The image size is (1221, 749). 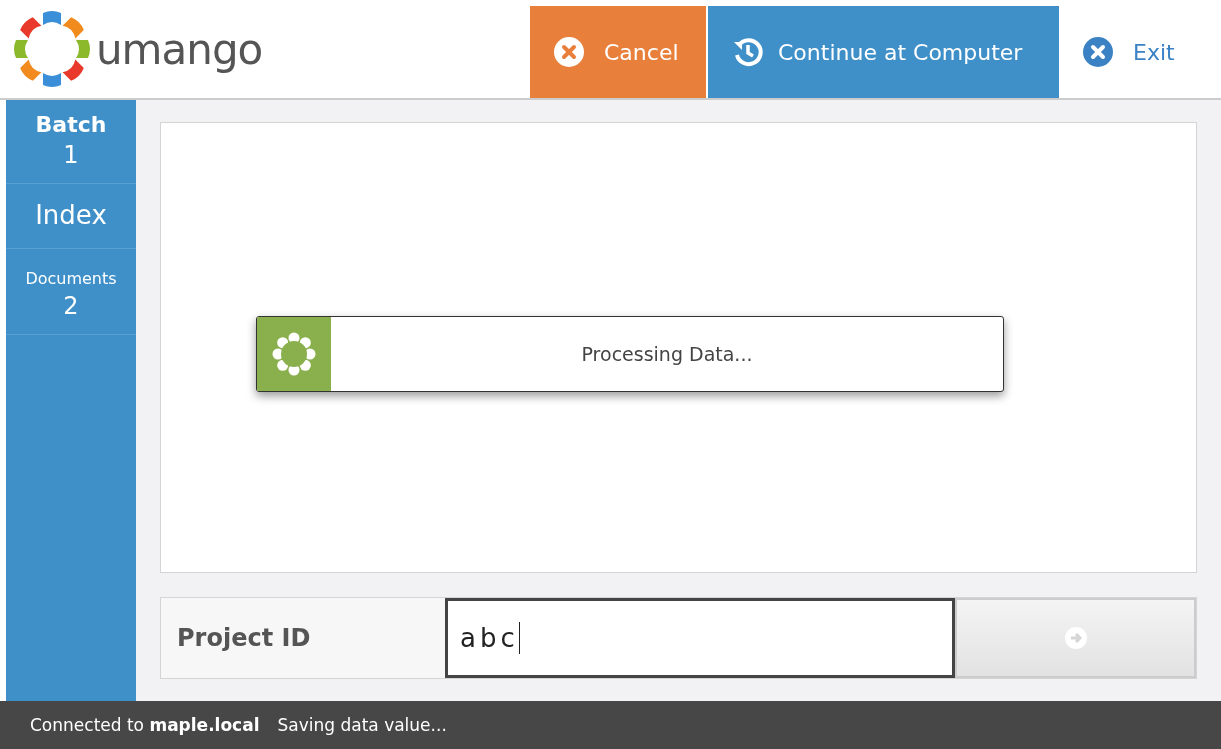 I want to click on next-button, so click(x=1075, y=638).